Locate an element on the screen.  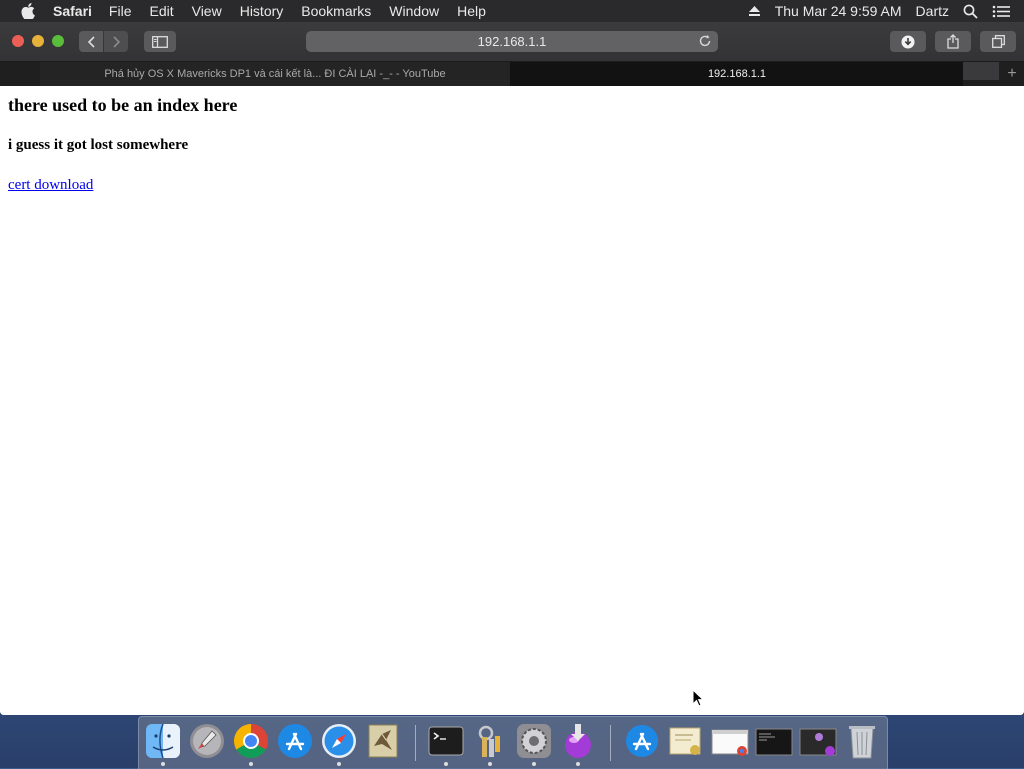
reload-icon is located at coordinates (705, 41).